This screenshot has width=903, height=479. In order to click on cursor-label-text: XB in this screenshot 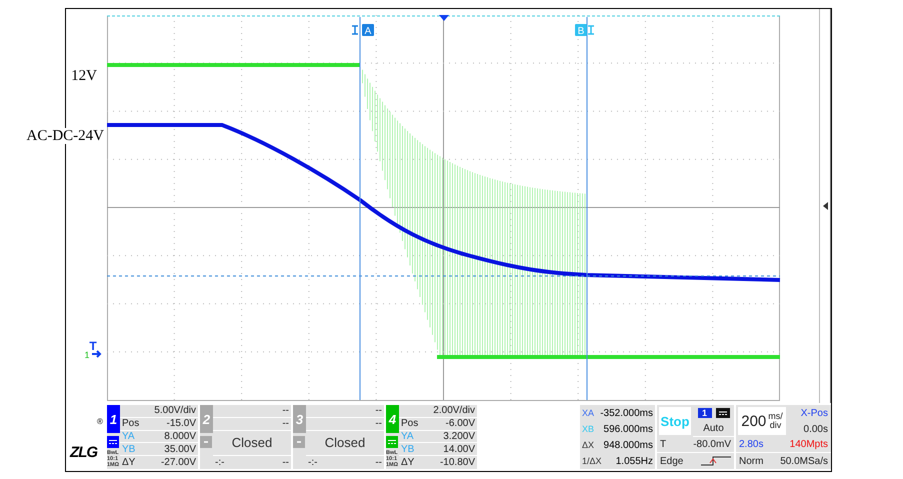, I will do `click(588, 429)`.